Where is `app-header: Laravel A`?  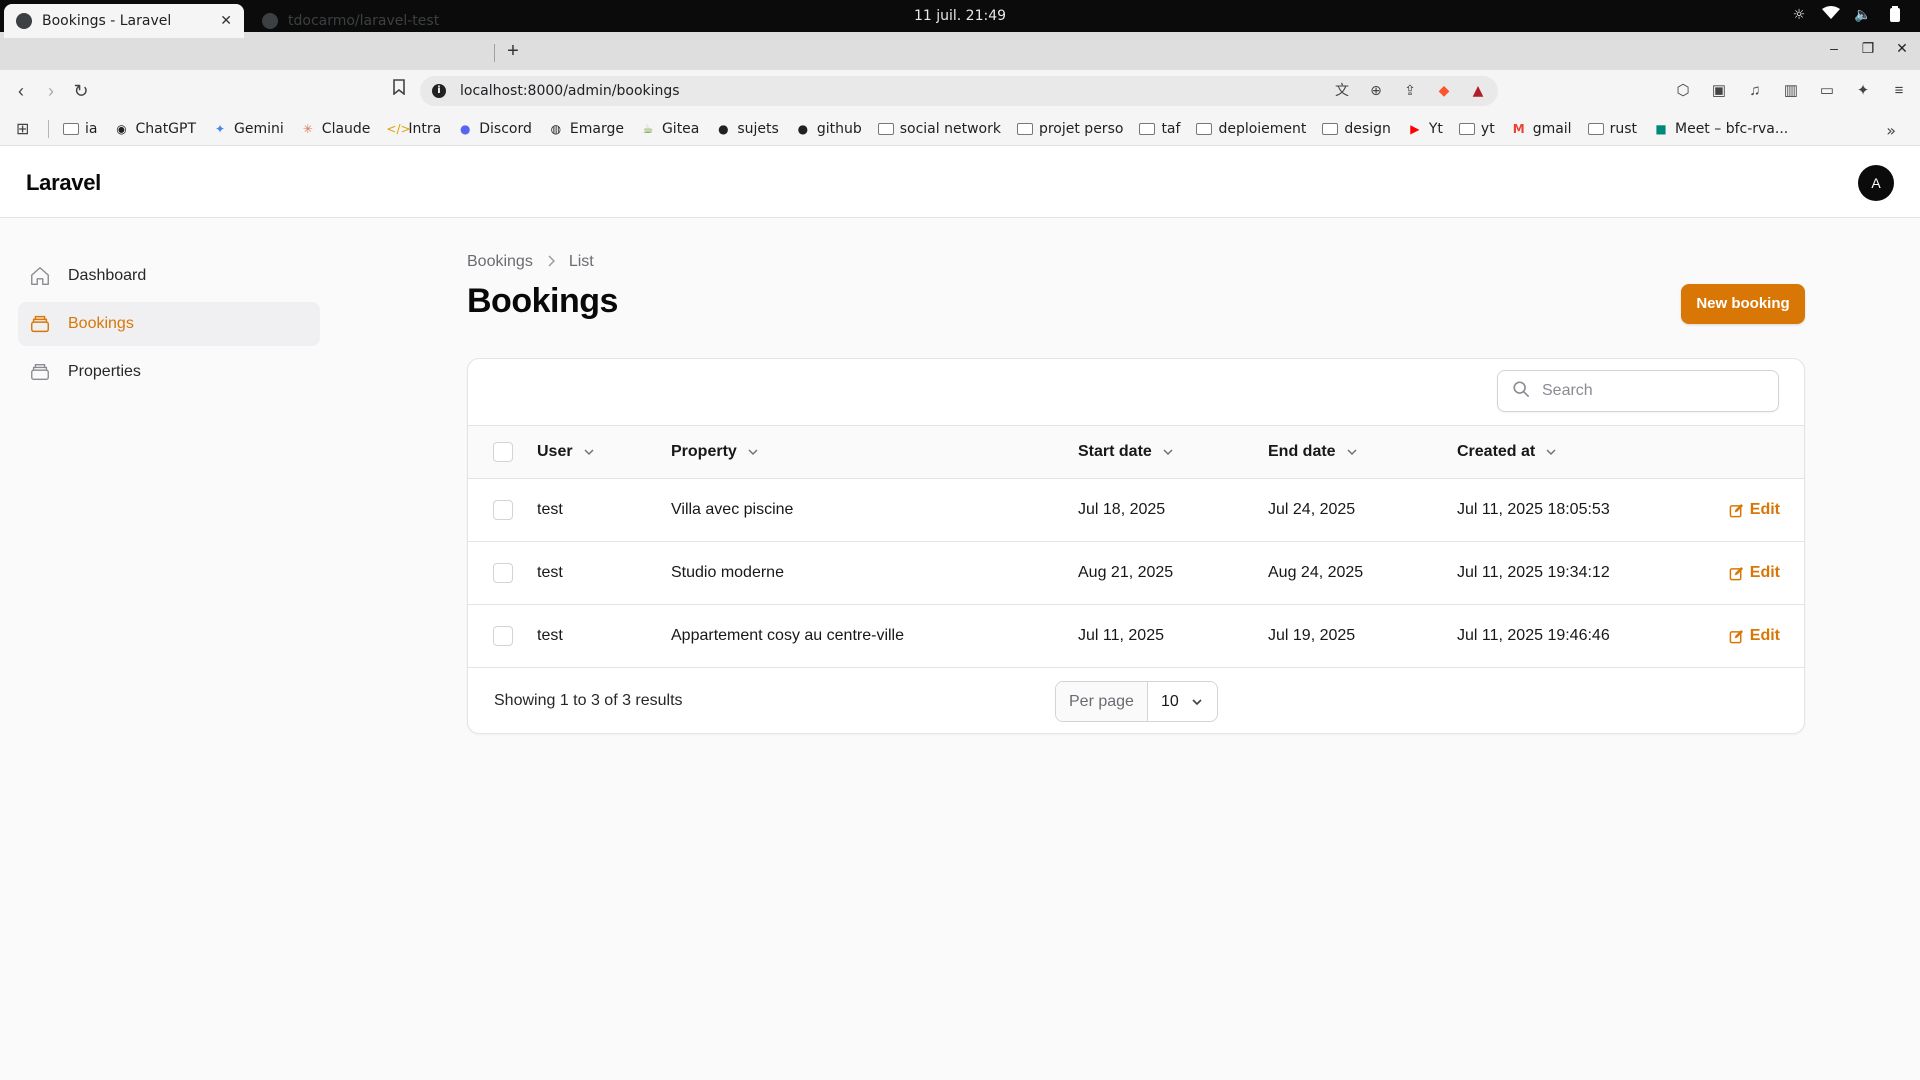
app-header: Laravel A is located at coordinates (960, 182).